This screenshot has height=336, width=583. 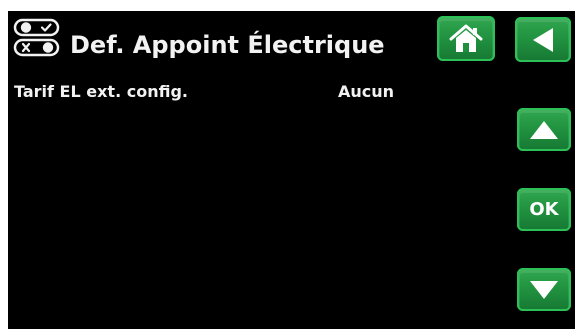 I want to click on down-arrow-icon, so click(x=544, y=290).